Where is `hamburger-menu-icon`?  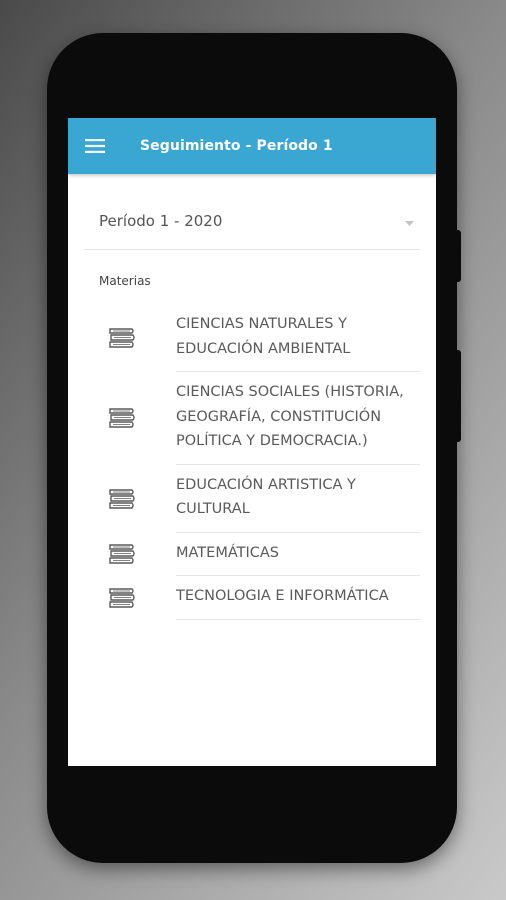
hamburger-menu-icon is located at coordinates (95, 146).